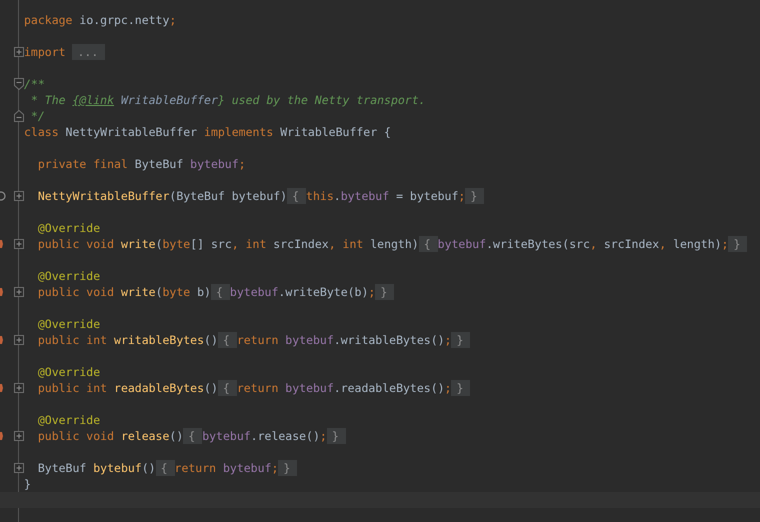 The width and height of the screenshot is (760, 522). What do you see at coordinates (34, 84) in the screenshot?
I see `code-line: /**` at bounding box center [34, 84].